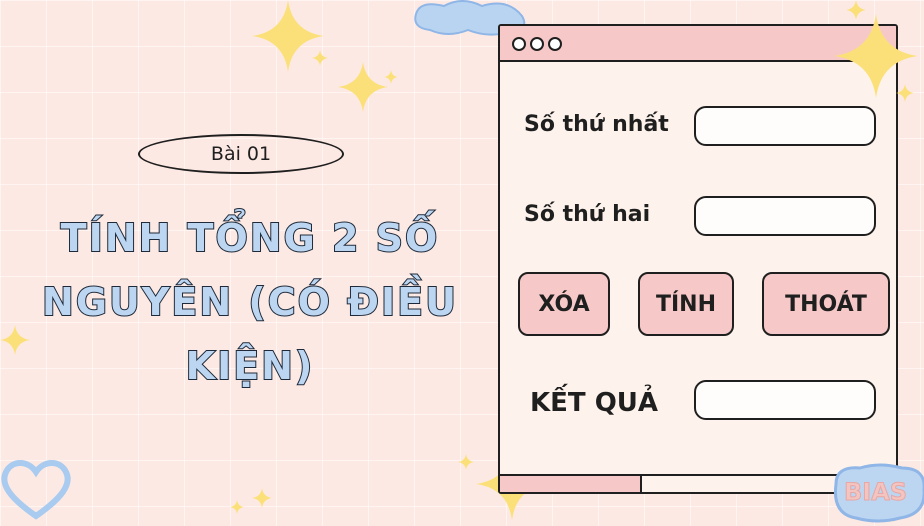  Describe the element at coordinates (785, 126) in the screenshot. I see `first-number-input` at that location.